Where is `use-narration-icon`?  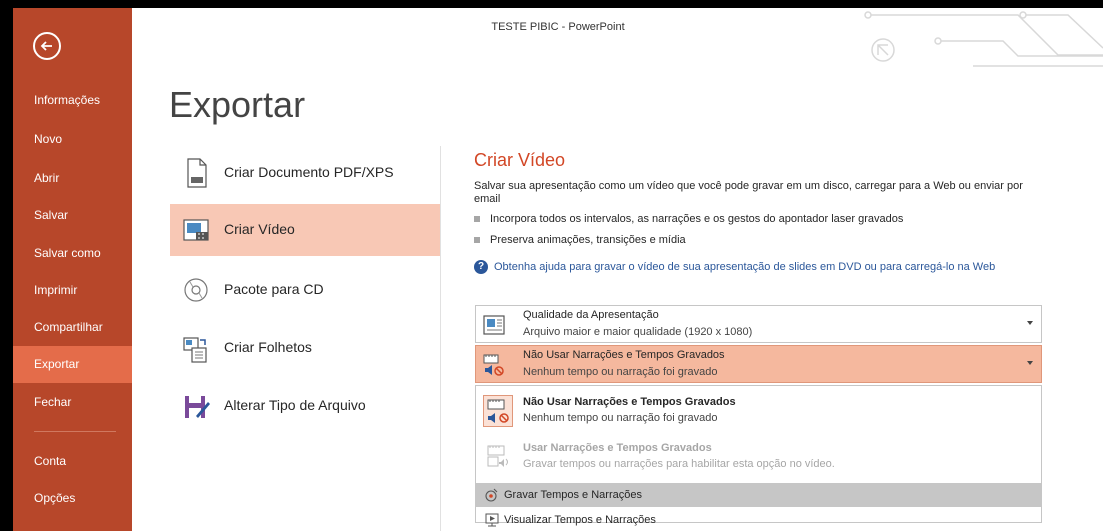
use-narration-icon is located at coordinates (497, 456).